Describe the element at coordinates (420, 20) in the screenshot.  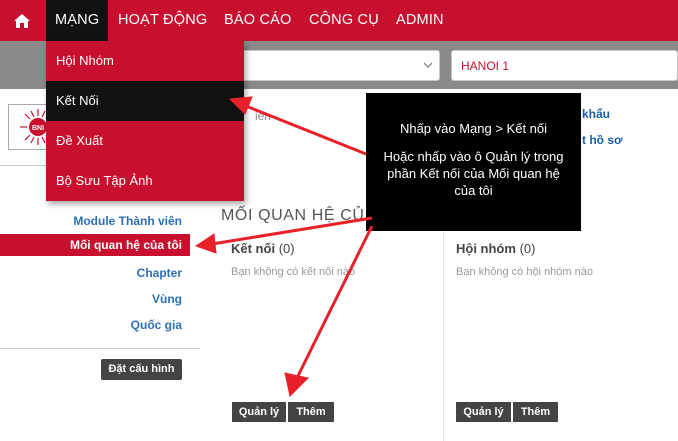
I see `nav-admin: ADMIN` at that location.